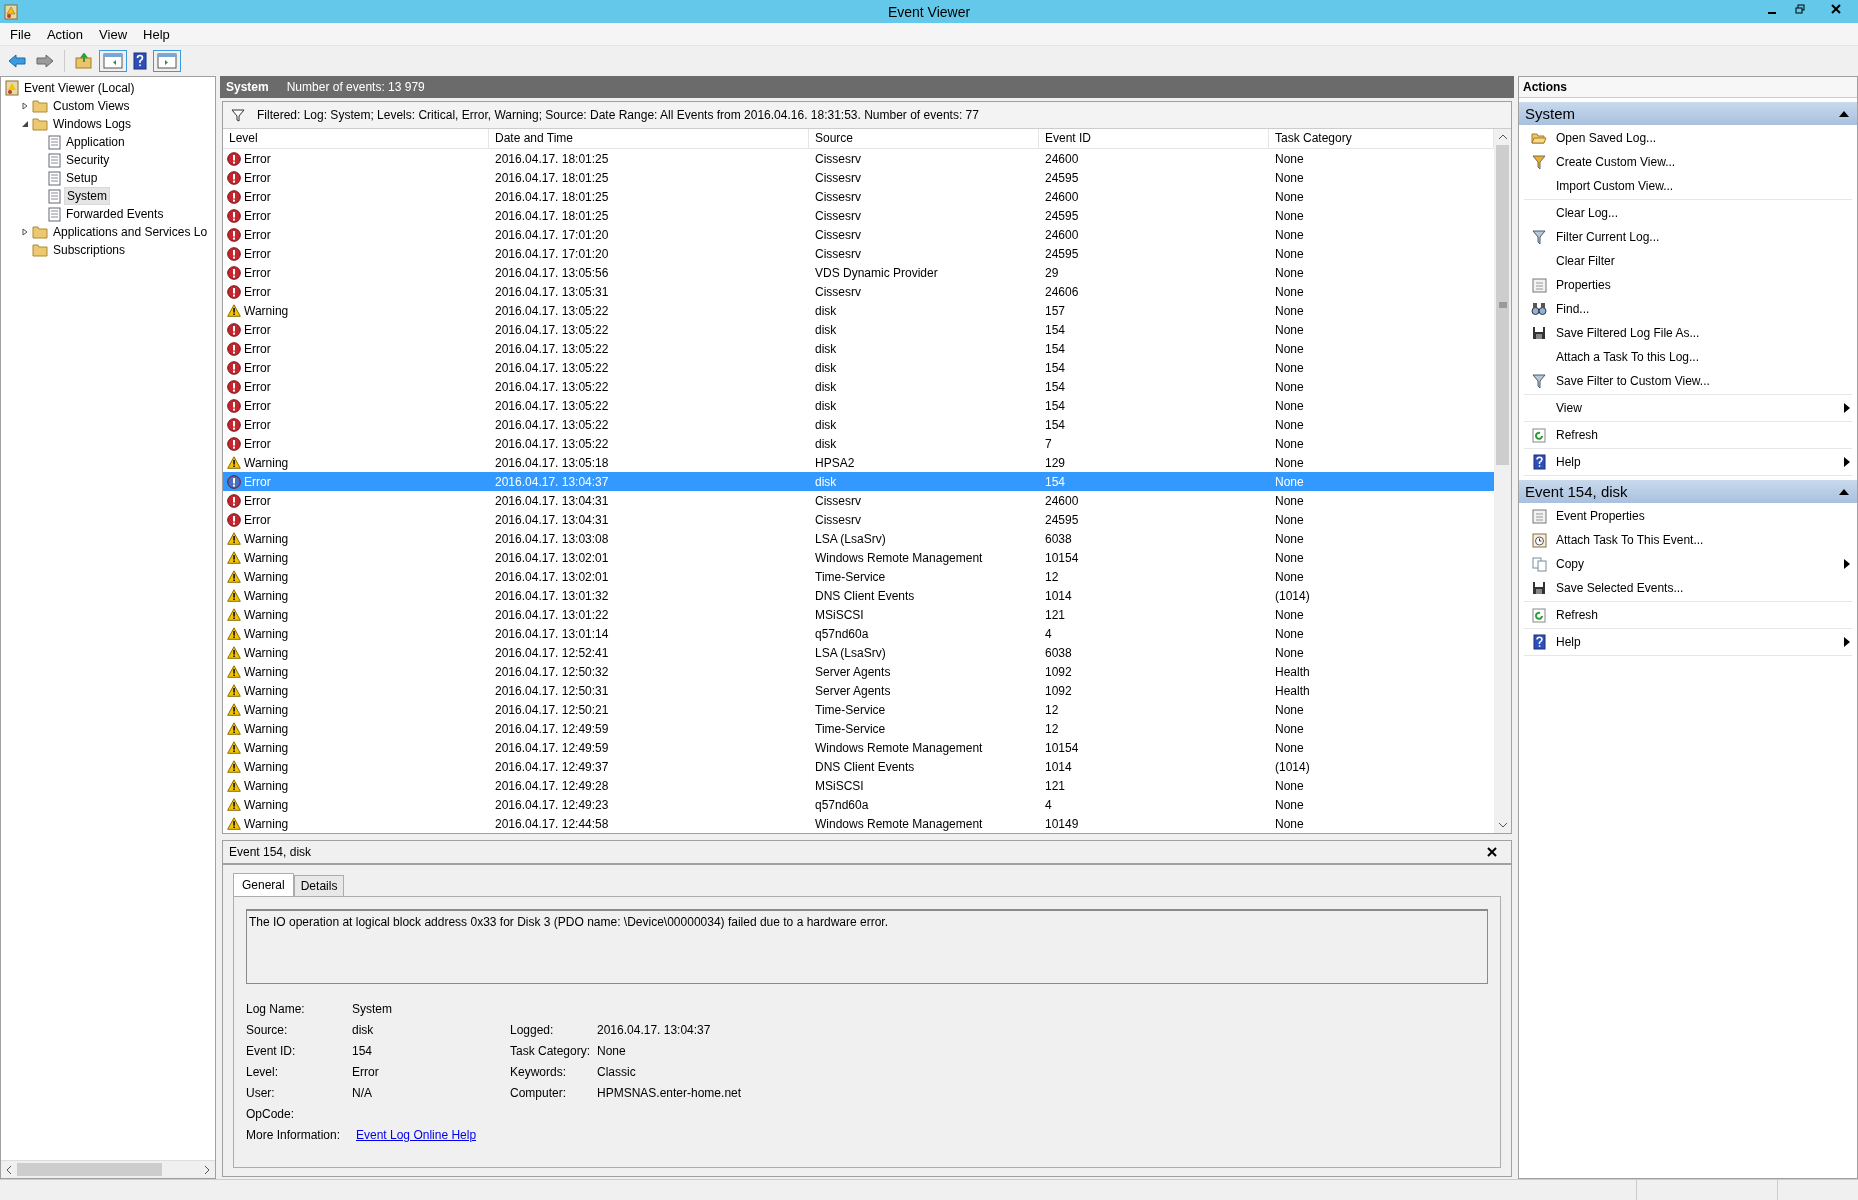  I want to click on event-row: Warning 2016.04.17. 12:49:59 Time-Service 12 None, so click(858, 728).